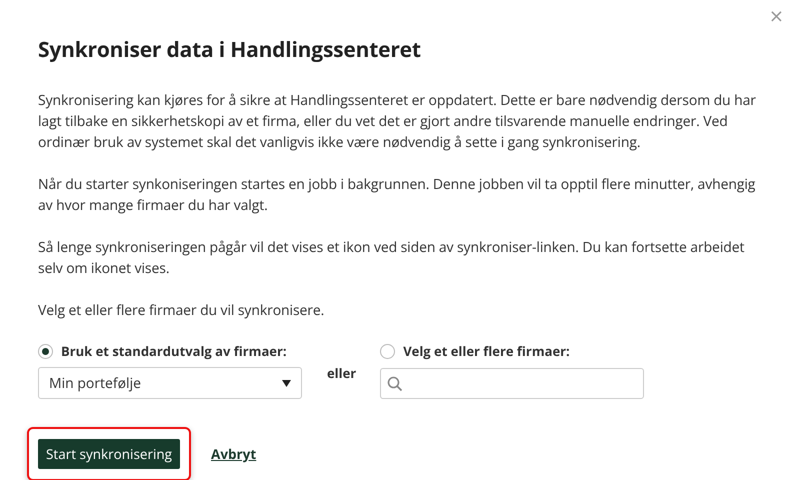  I want to click on option-label: Bruk et standardutvalg av firmaer:, so click(174, 351).